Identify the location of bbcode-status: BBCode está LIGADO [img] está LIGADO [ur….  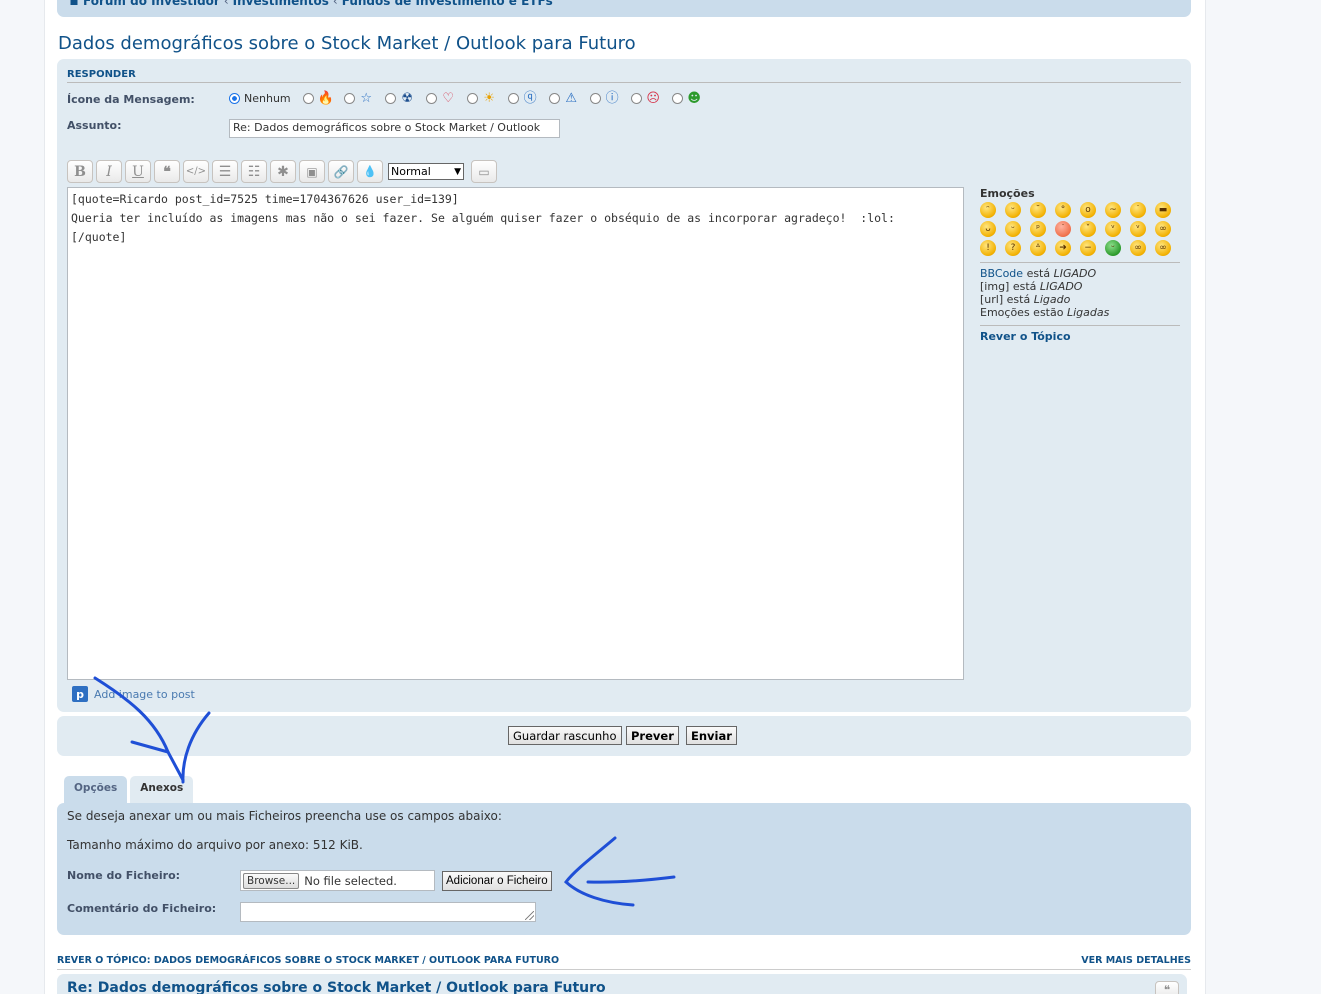
(1080, 293).